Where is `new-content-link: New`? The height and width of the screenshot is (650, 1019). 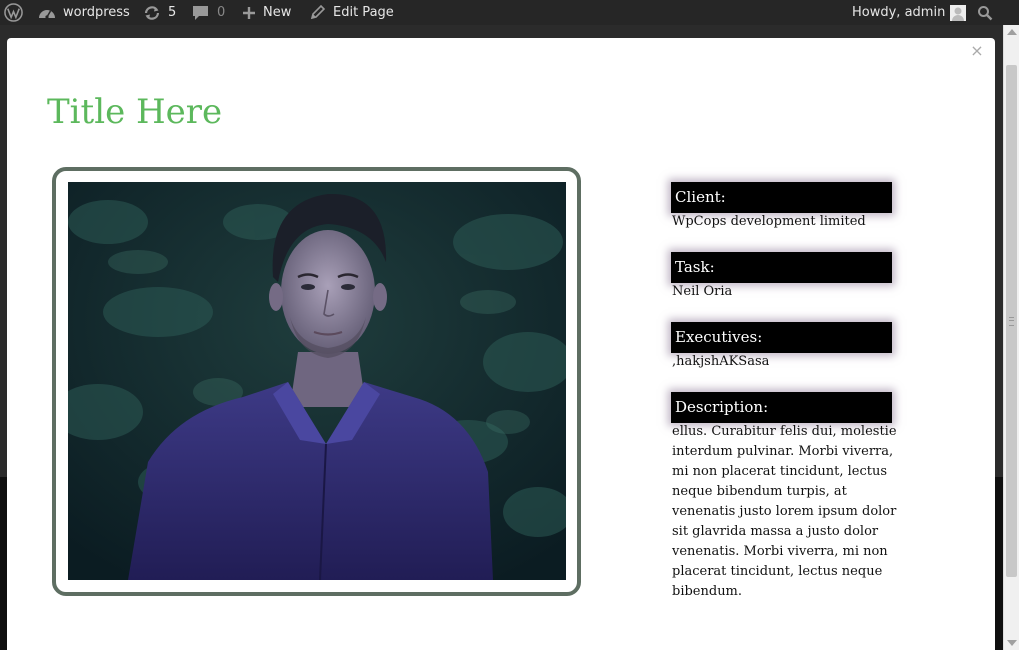 new-content-link: New is located at coordinates (266, 12).